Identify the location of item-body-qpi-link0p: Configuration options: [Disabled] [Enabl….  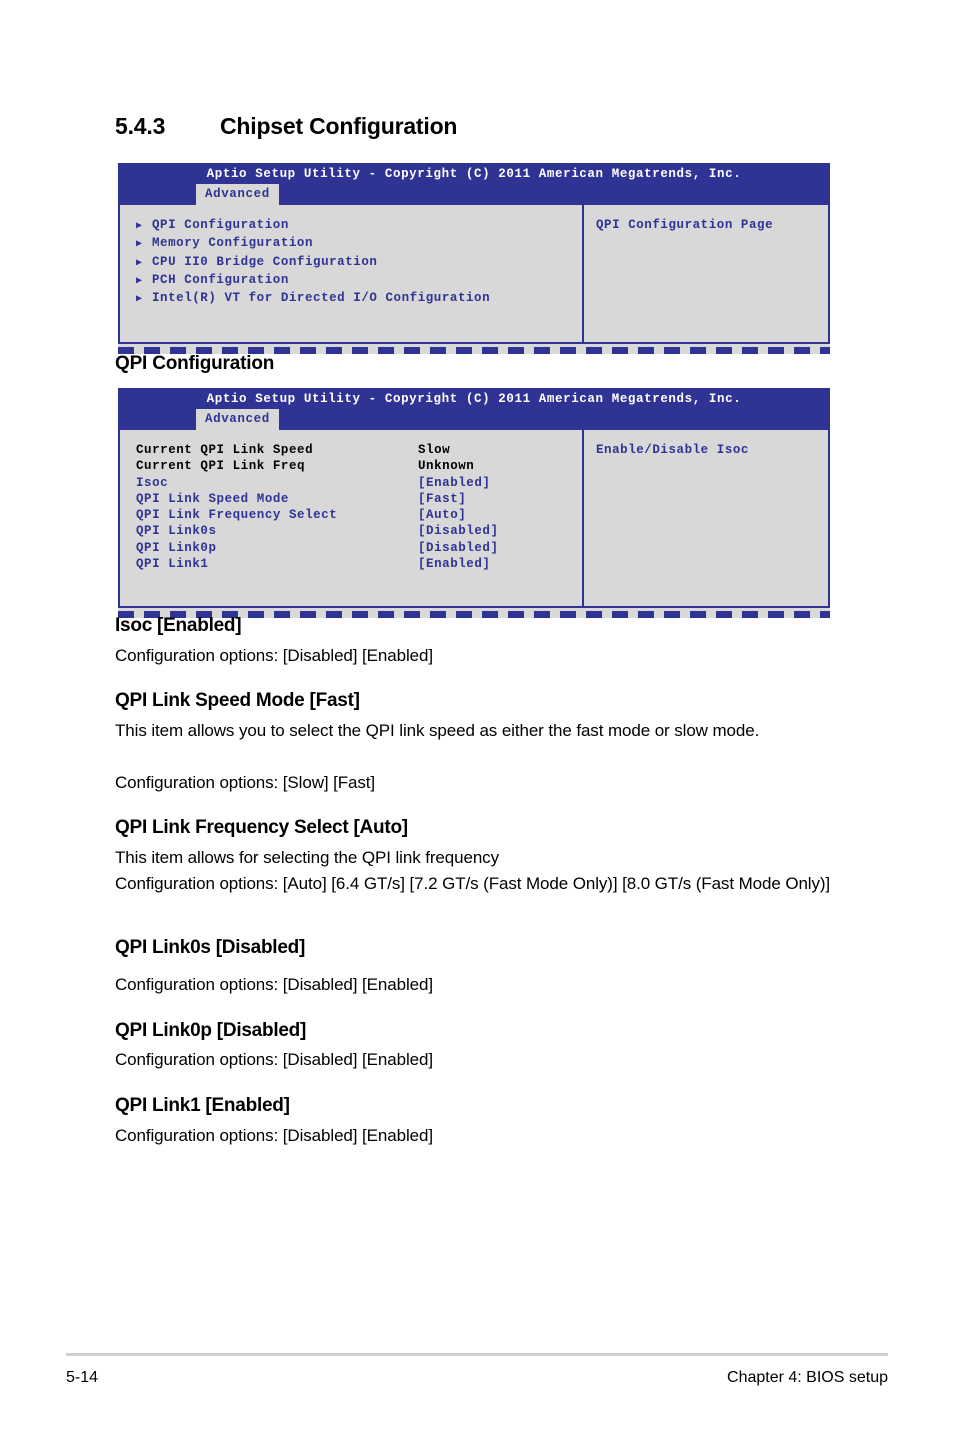
(274, 1059).